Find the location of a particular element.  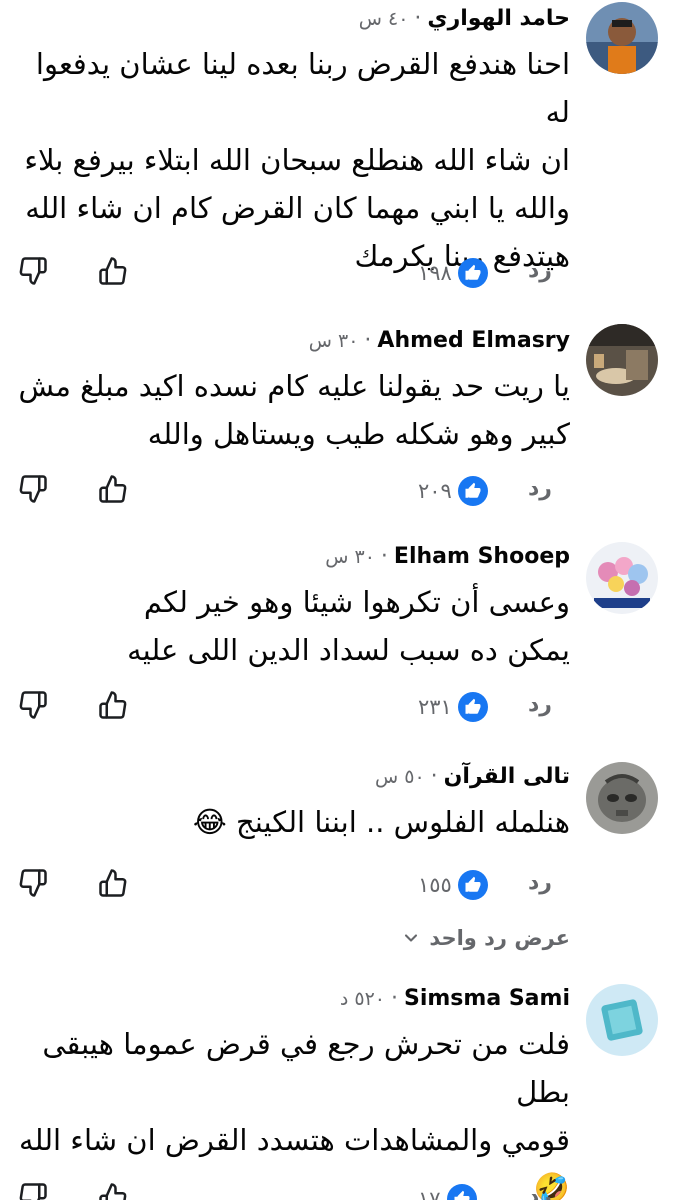

comment-author: Simsma Sami is located at coordinates (487, 998).